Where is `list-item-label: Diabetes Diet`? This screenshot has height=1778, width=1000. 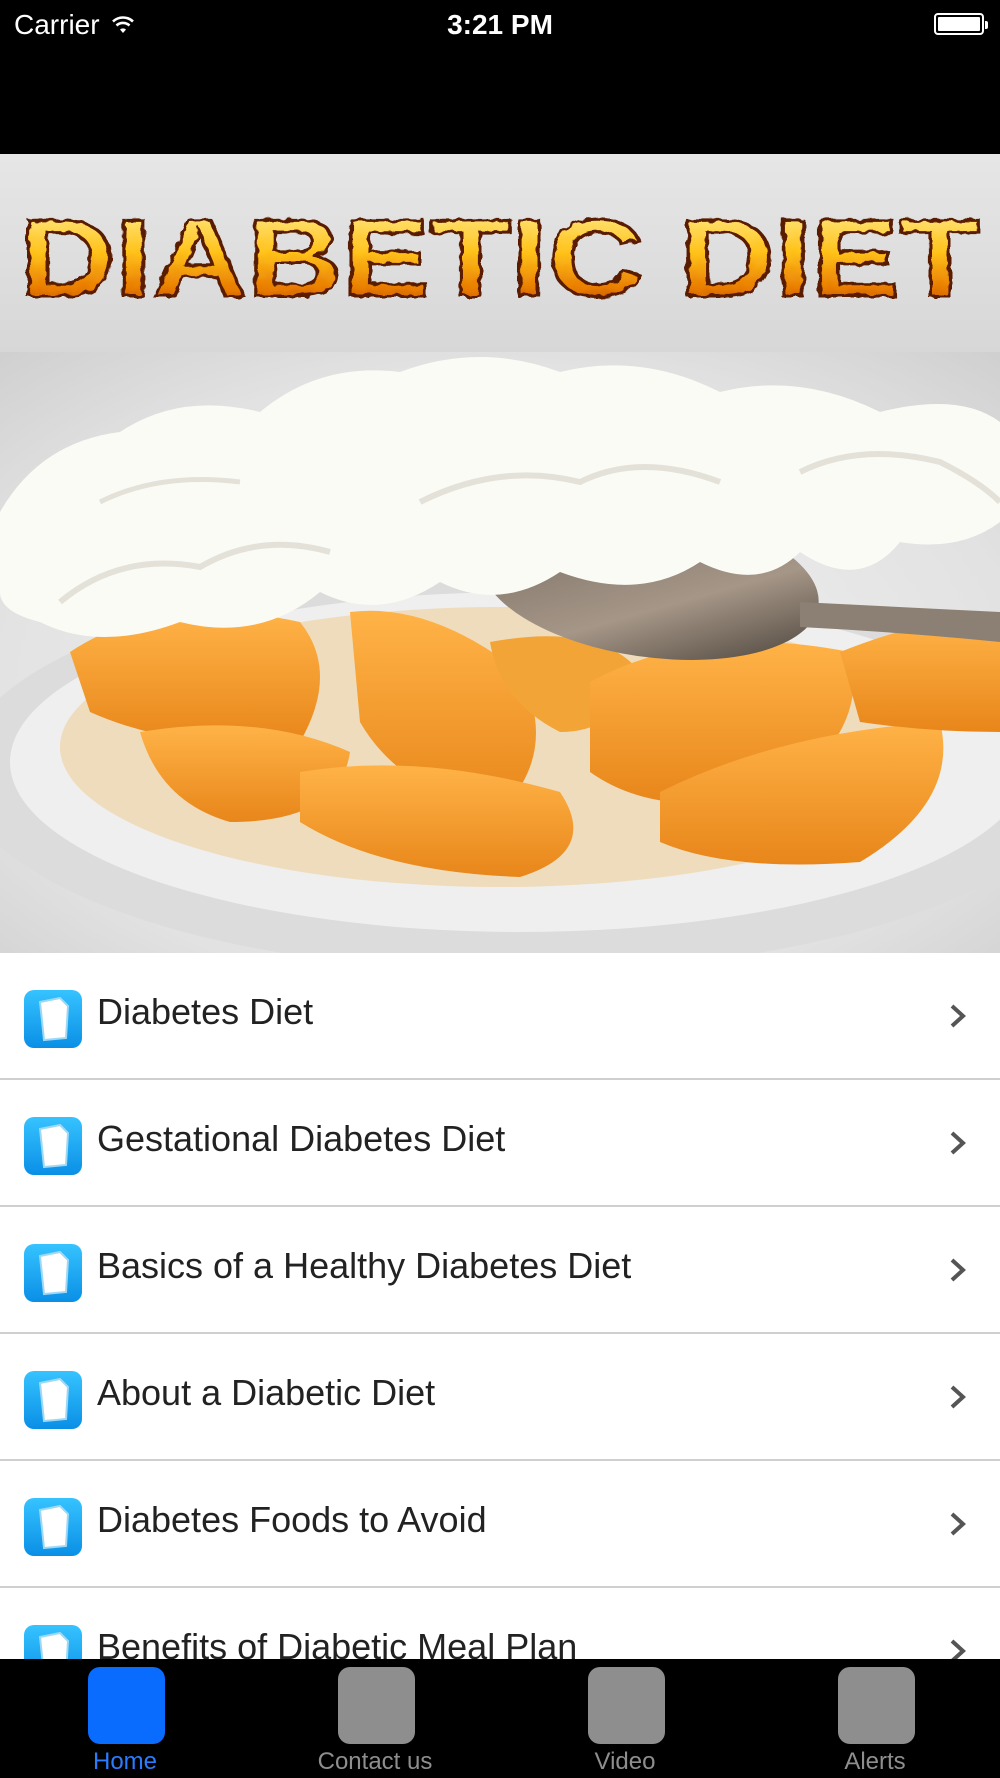 list-item-label: Diabetes Diet is located at coordinates (205, 1011).